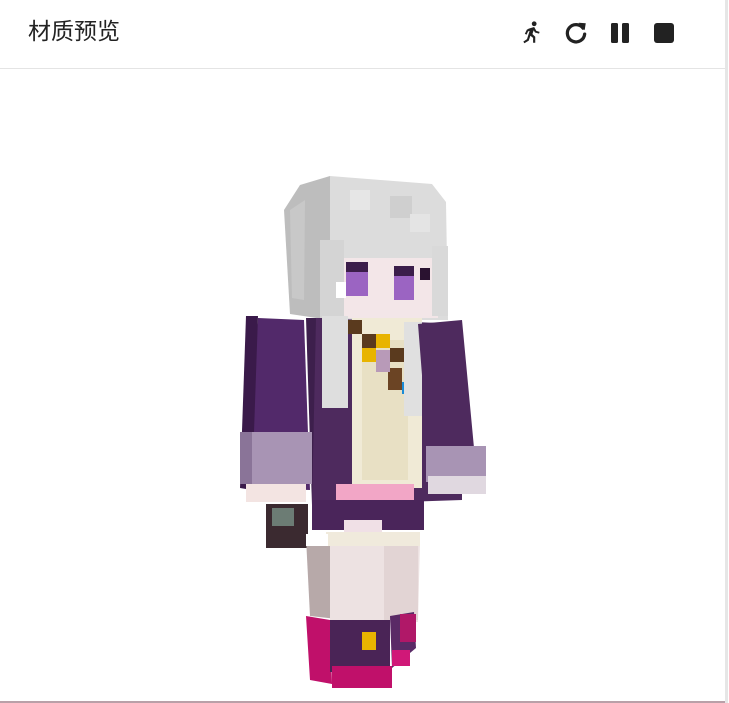  I want to click on playback-controls, so click(598, 33).